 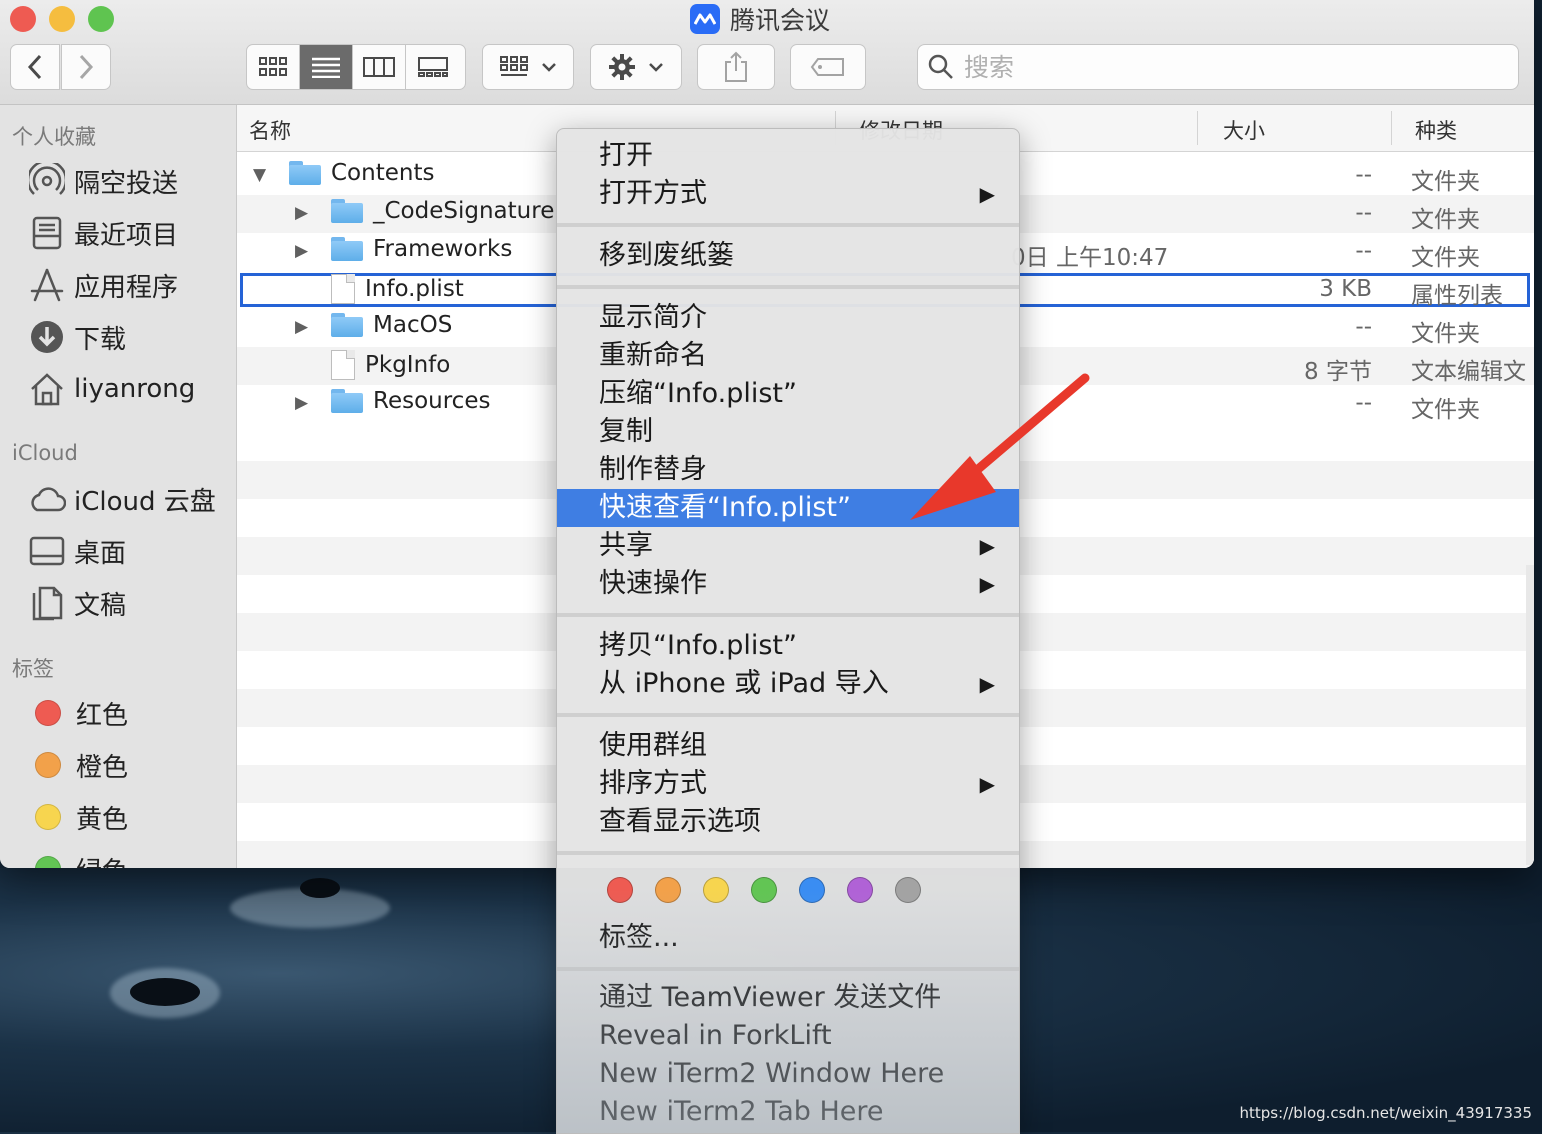 What do you see at coordinates (102, 715) in the screenshot?
I see `sidebar-item-label: 红色` at bounding box center [102, 715].